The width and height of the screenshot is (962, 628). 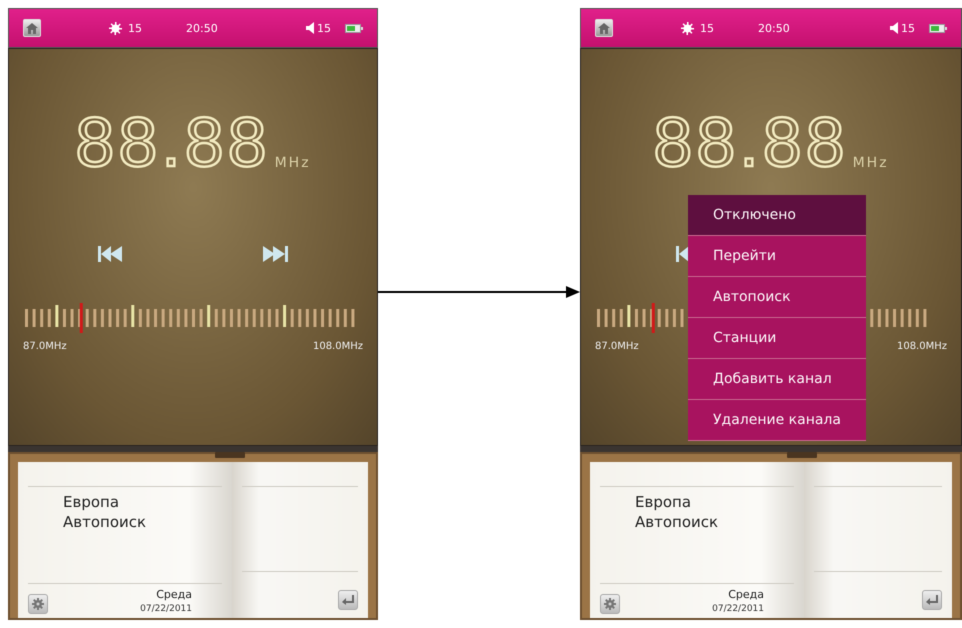 I want to click on skip-back-icon, so click(x=111, y=254).